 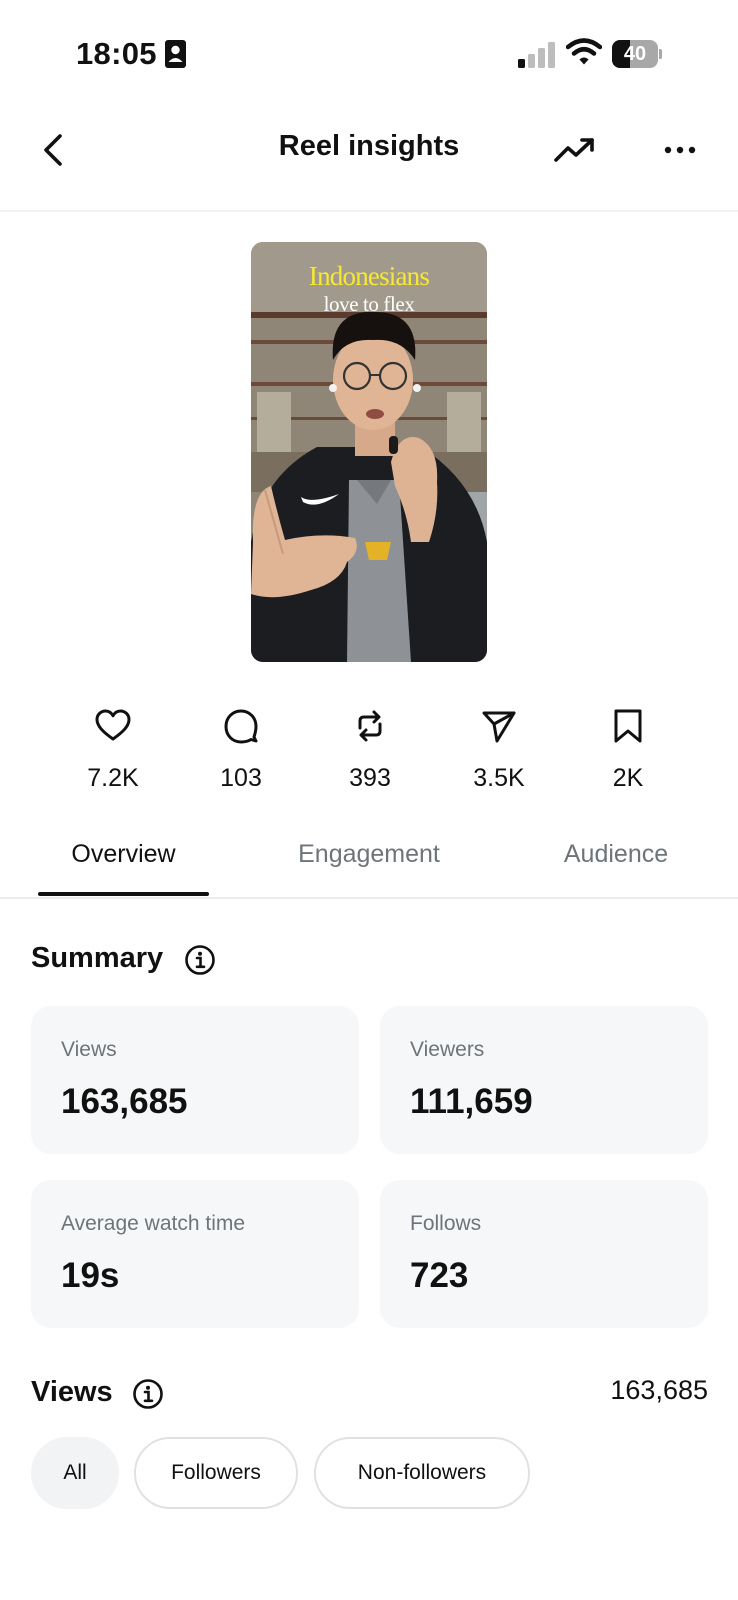 What do you see at coordinates (584, 51) in the screenshot?
I see `wifi-icon` at bounding box center [584, 51].